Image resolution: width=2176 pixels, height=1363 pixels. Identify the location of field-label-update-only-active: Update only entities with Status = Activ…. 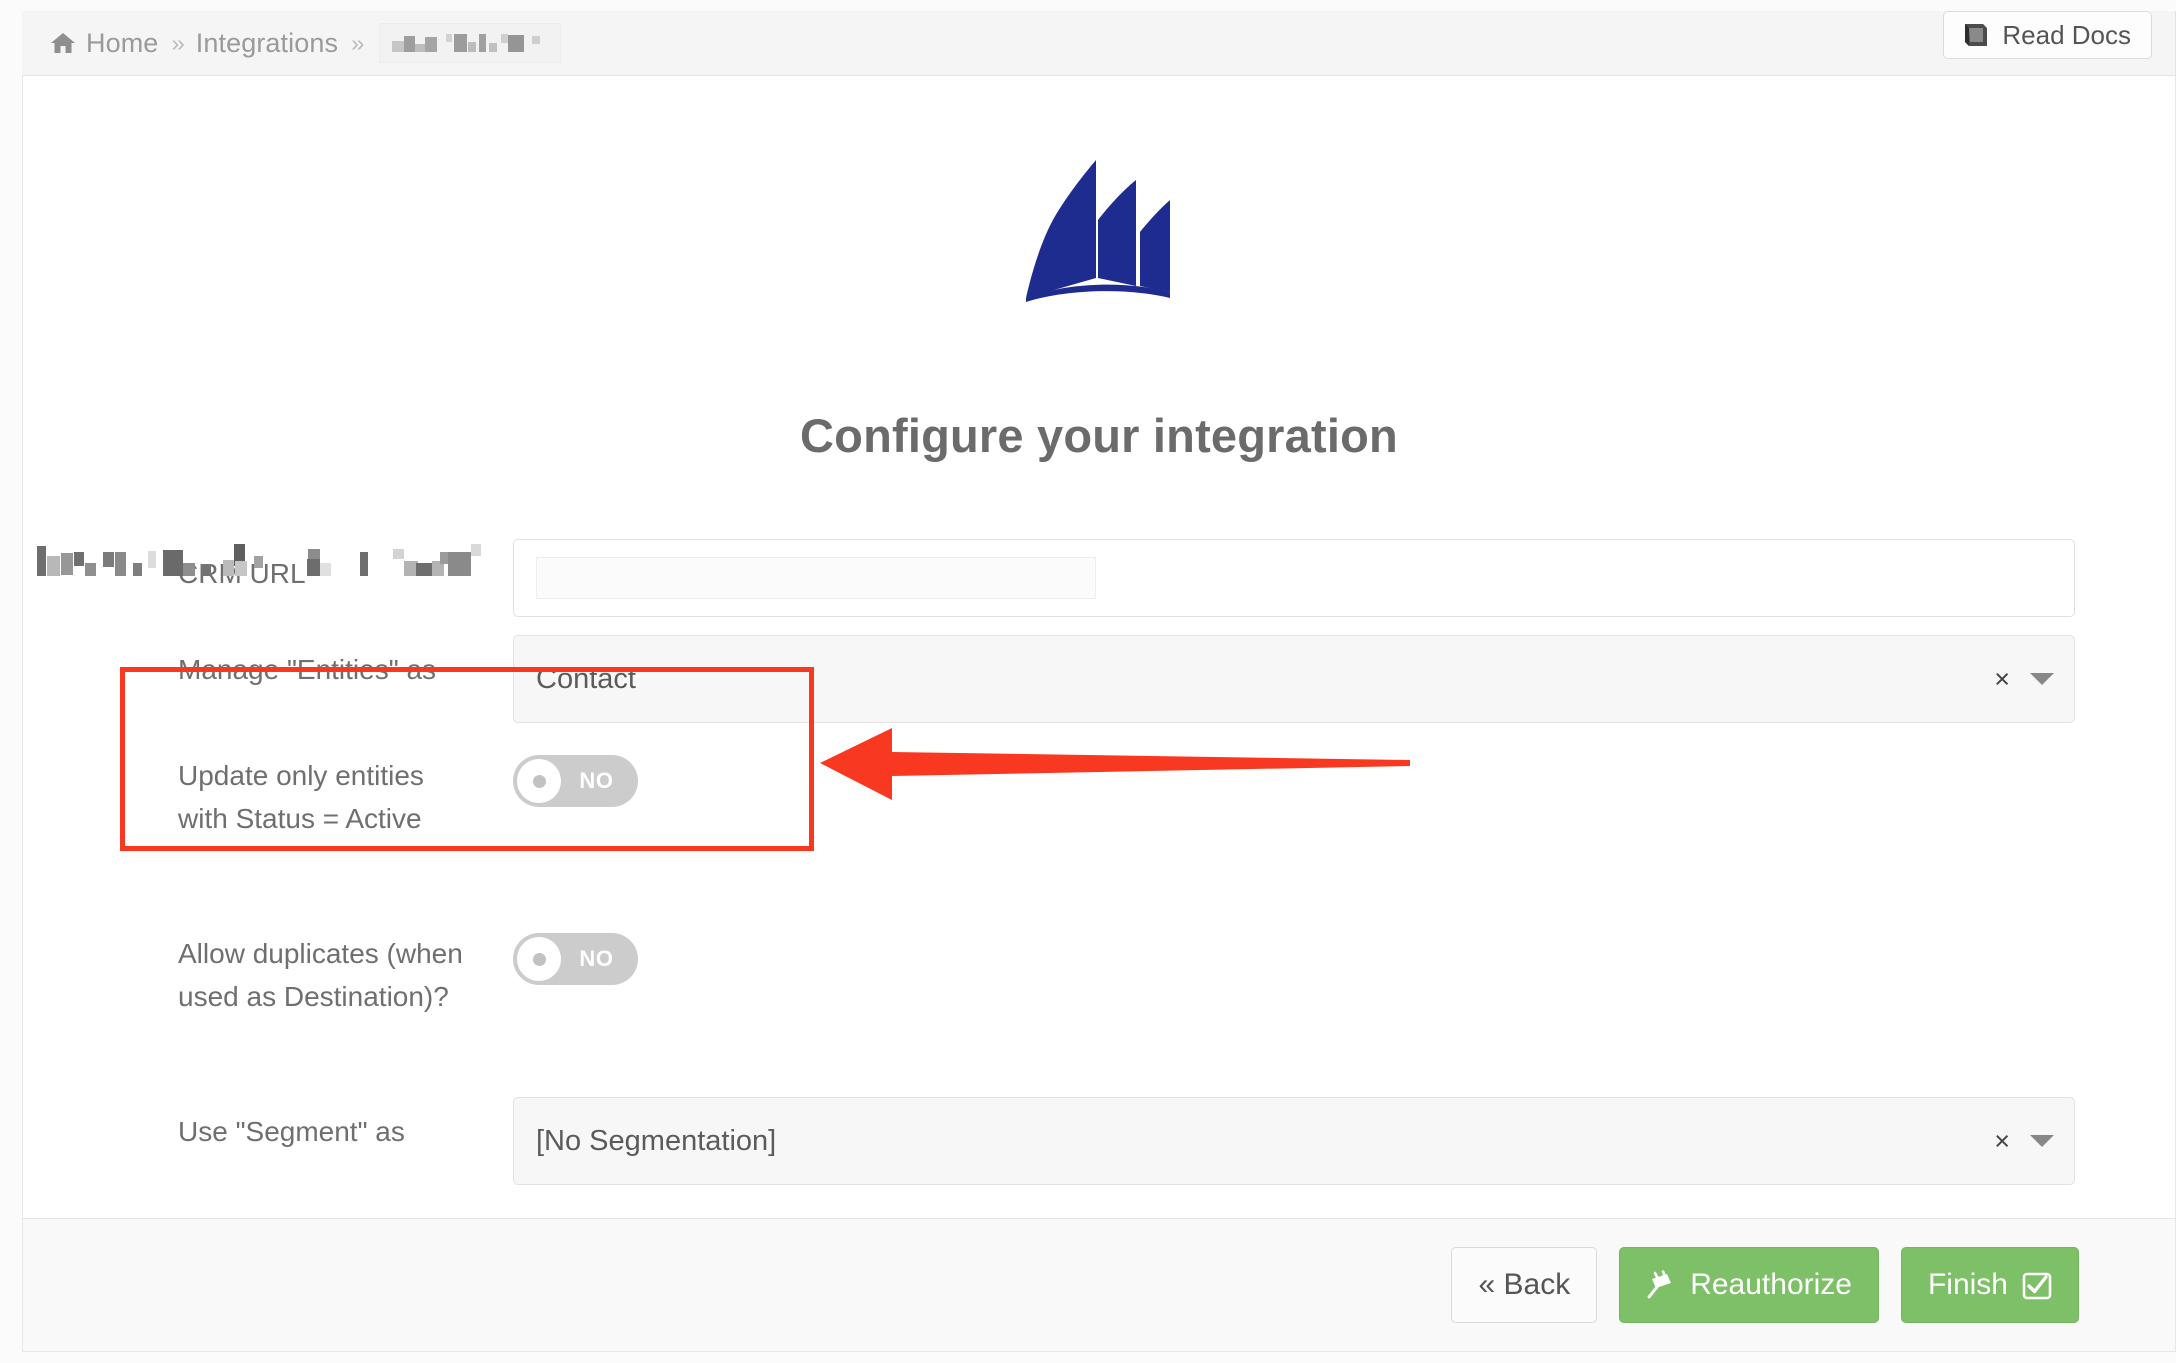
(301, 797).